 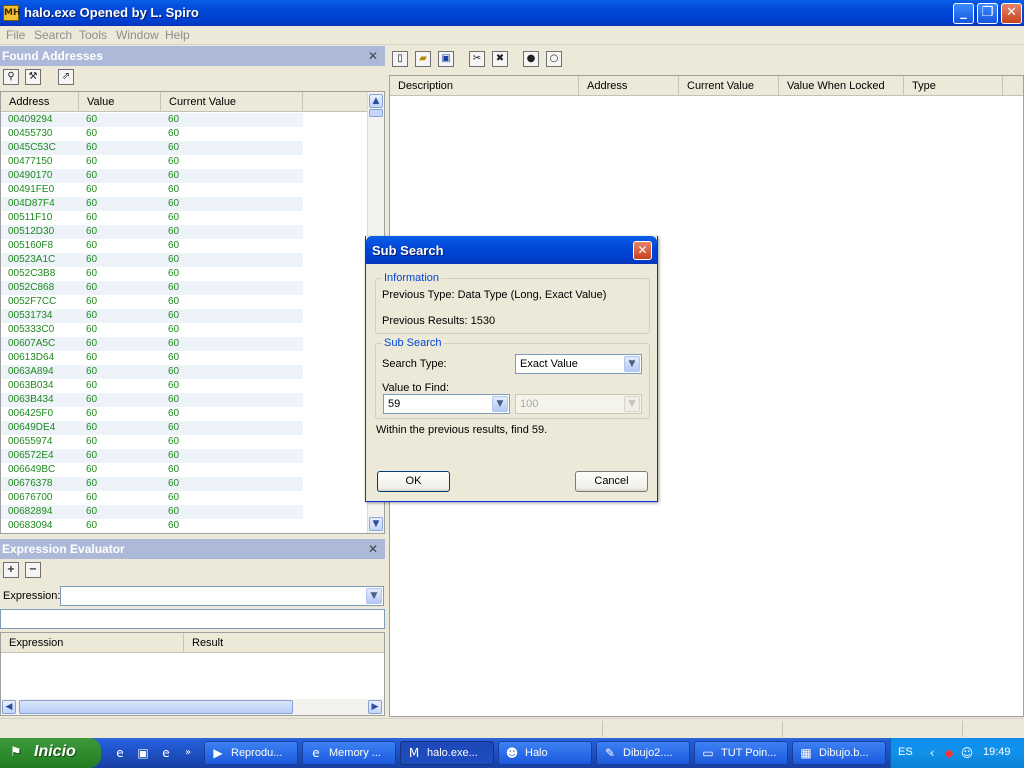 I want to click on search-icon: ⚲, so click(x=11, y=77).